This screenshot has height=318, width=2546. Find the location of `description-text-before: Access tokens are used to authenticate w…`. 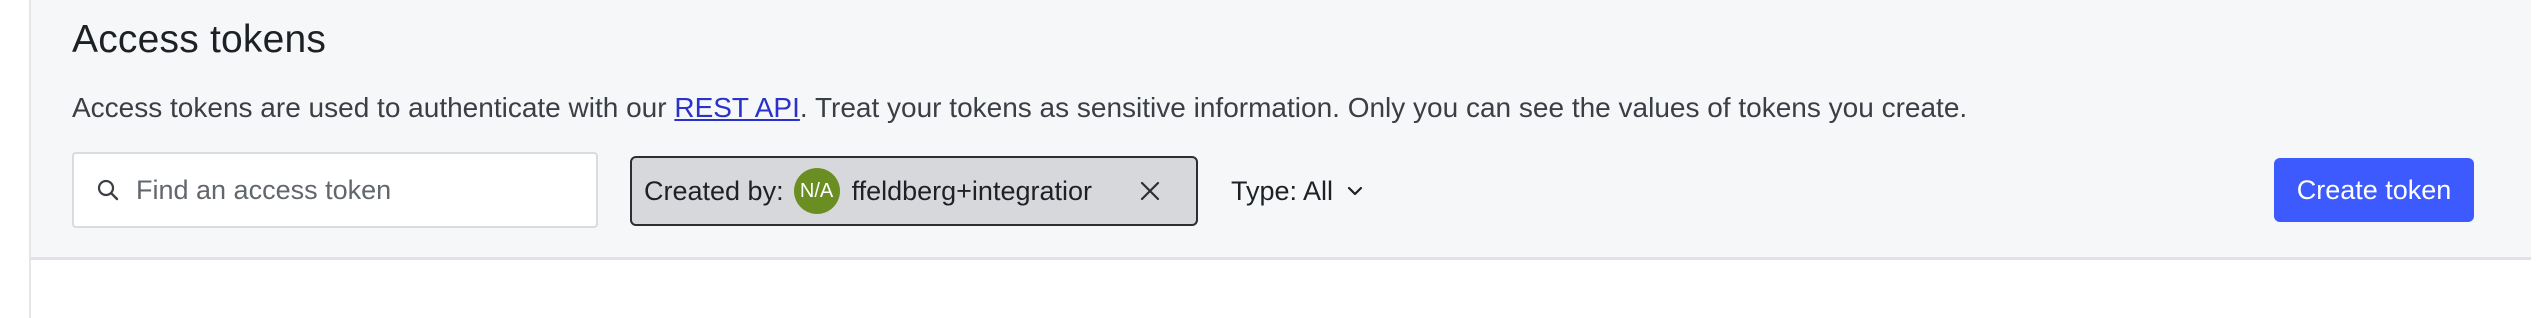

description-text-before: Access tokens are used to authenticate w… is located at coordinates (373, 107).